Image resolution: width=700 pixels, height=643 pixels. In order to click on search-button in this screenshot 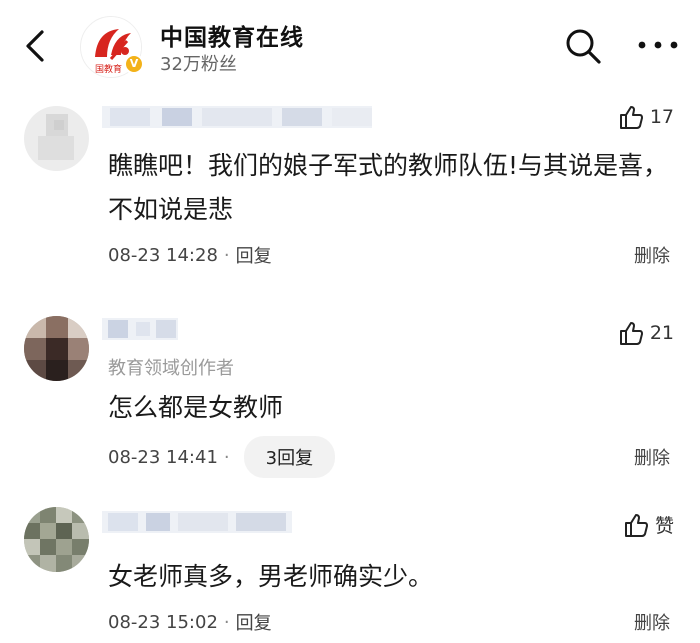, I will do `click(583, 46)`.